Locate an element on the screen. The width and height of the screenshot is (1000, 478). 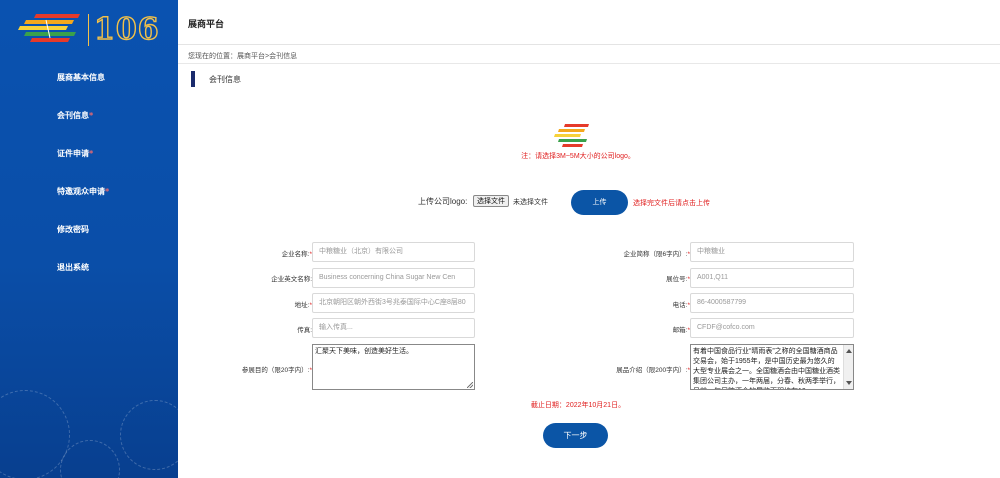
logo-size-note: 注：请选择3M~5M大小的公司logo。 is located at coordinates (578, 156).